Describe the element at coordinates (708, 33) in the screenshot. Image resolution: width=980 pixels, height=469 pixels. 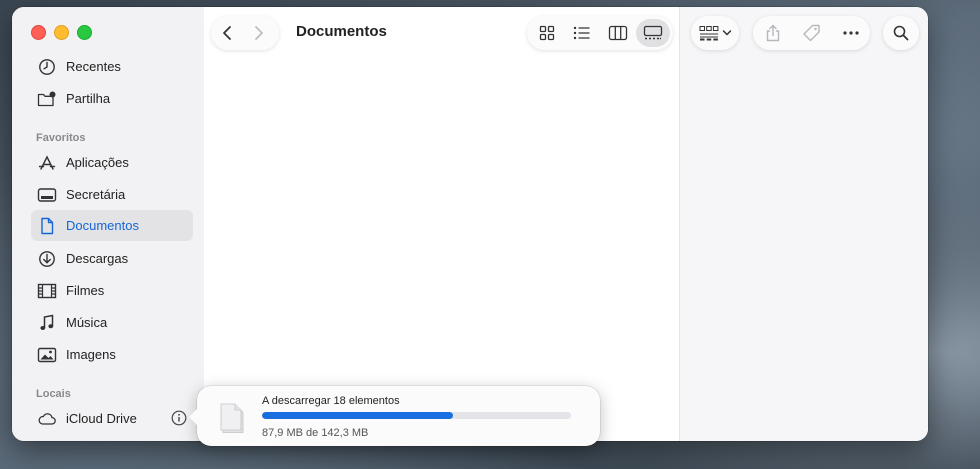
I see `group-icon` at that location.